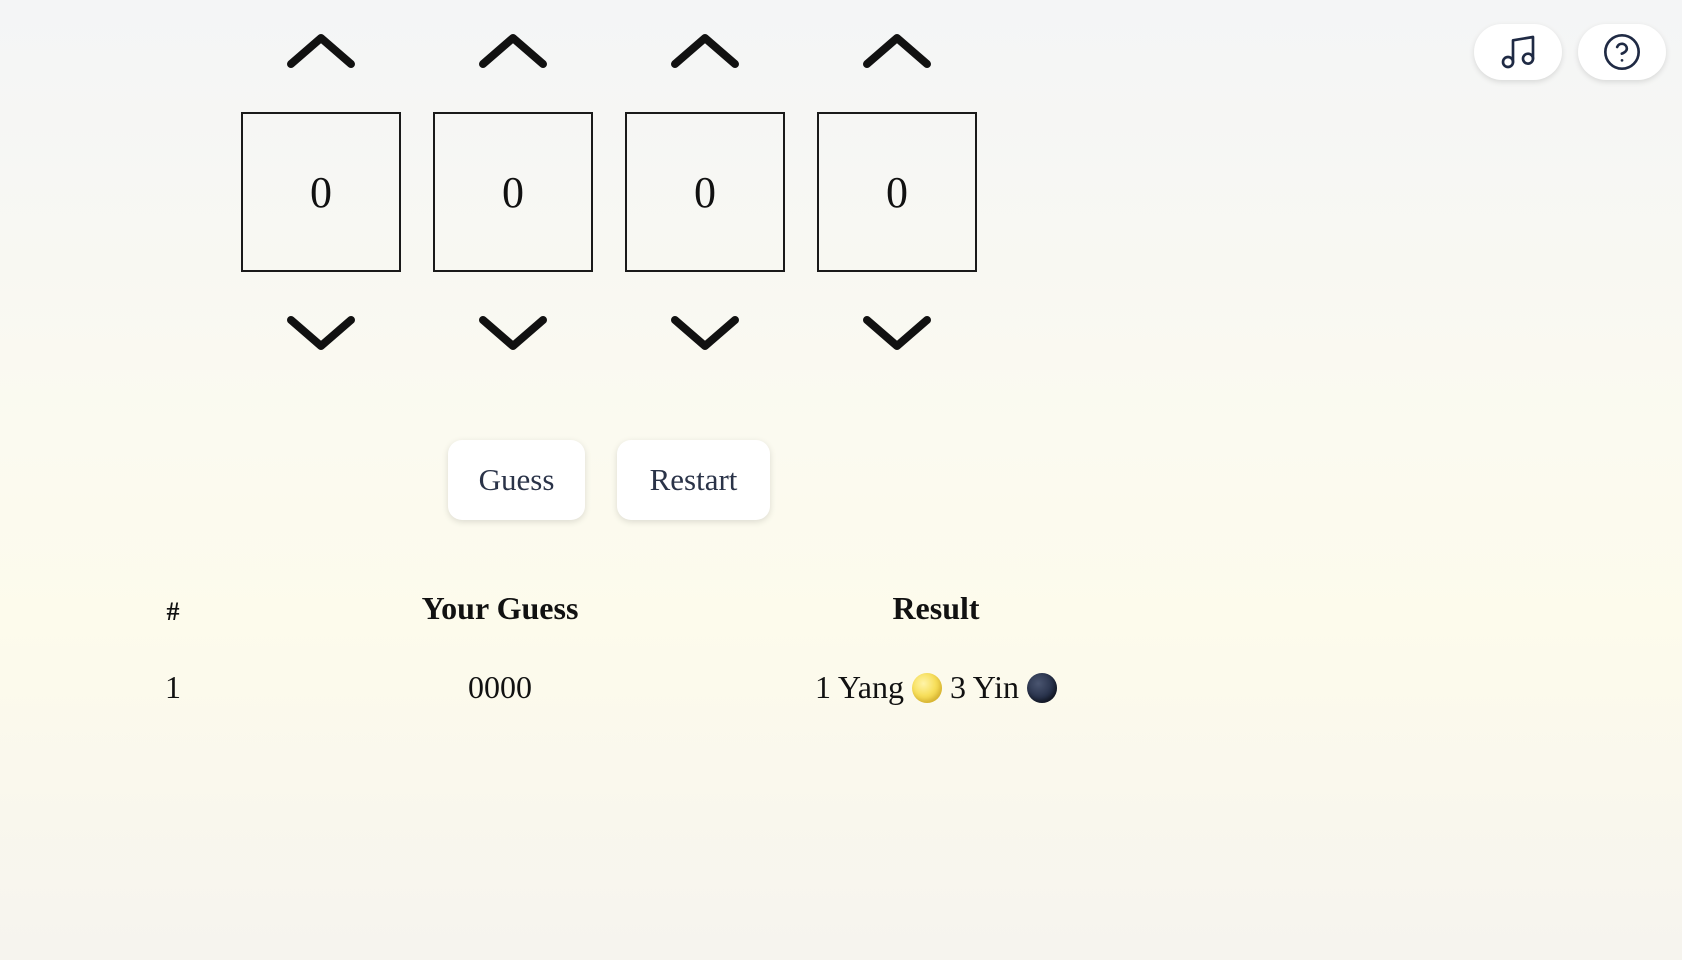 This screenshot has height=960, width=1682. I want to click on digit-column-1: 0, so click(321, 192).